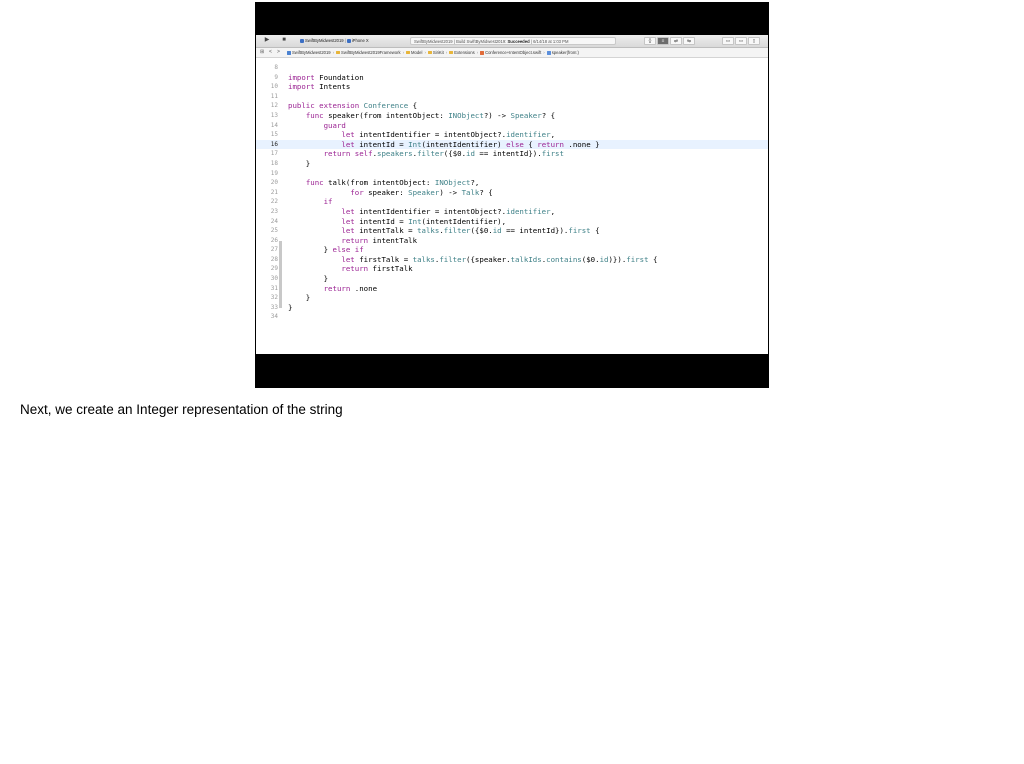  What do you see at coordinates (270, 52) in the screenshot?
I see `back-icon: <` at bounding box center [270, 52].